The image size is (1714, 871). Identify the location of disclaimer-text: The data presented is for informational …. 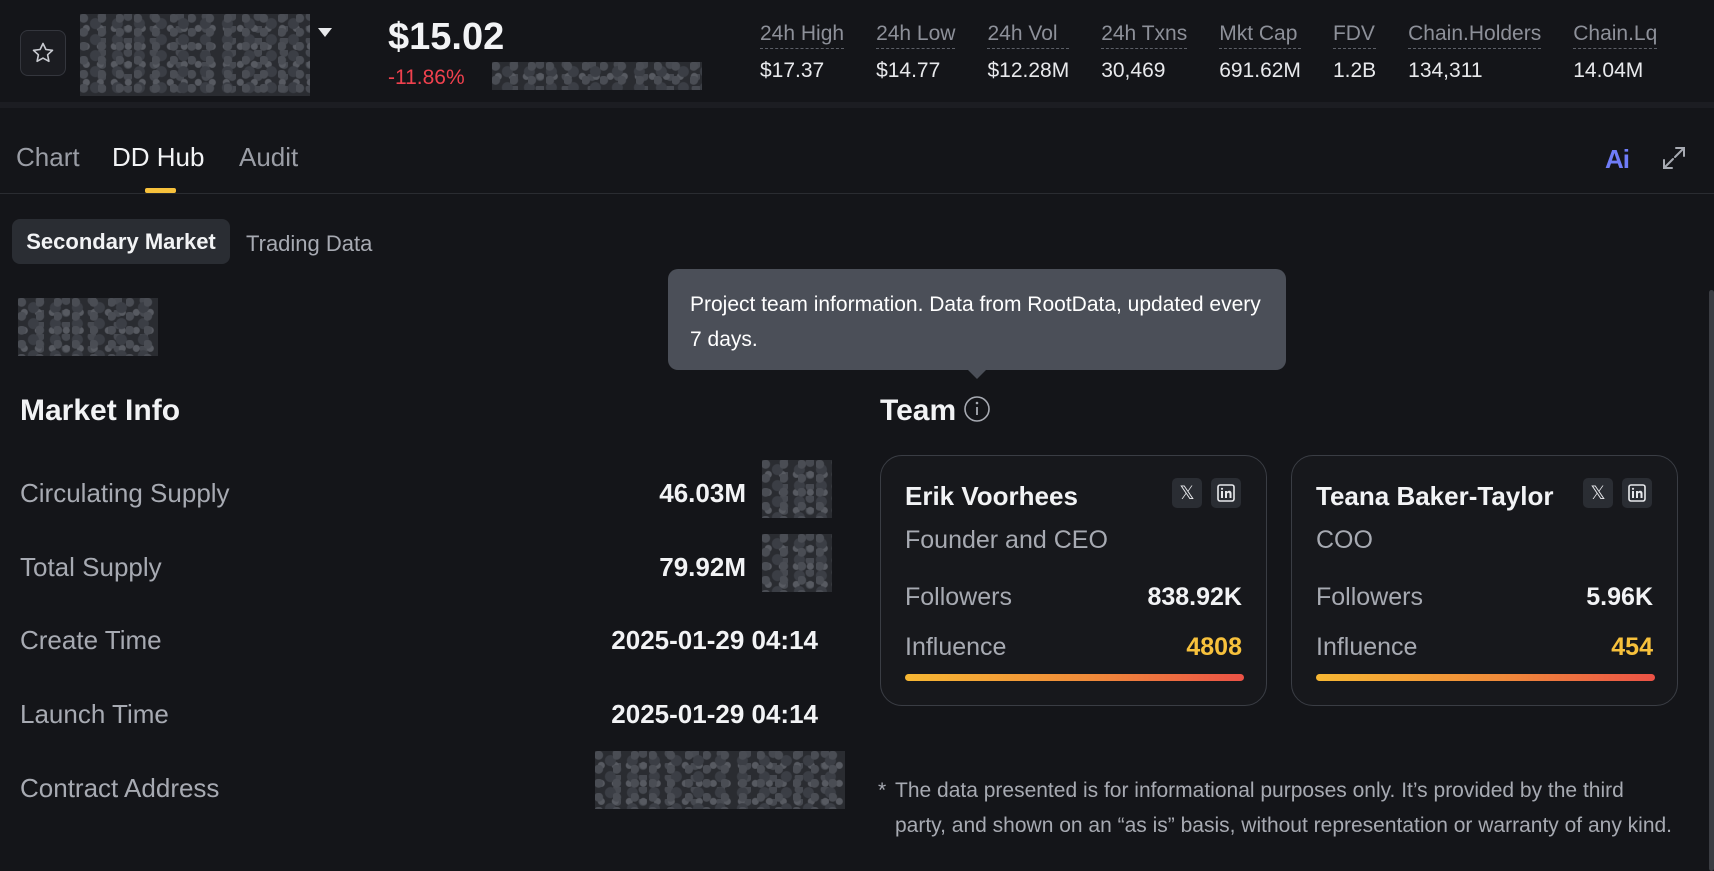
(1284, 808).